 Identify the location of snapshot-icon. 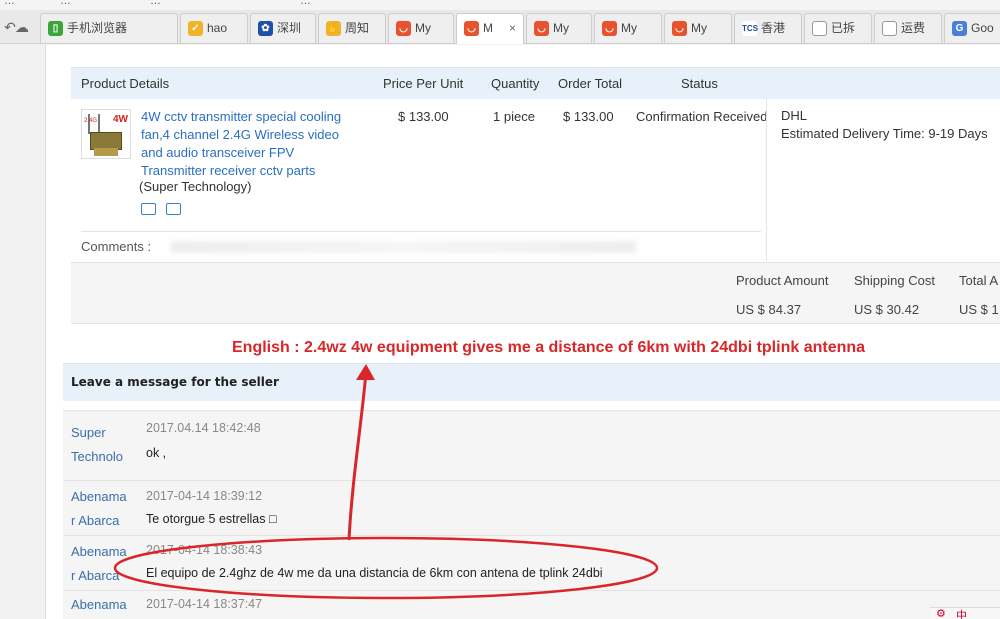
(173, 209).